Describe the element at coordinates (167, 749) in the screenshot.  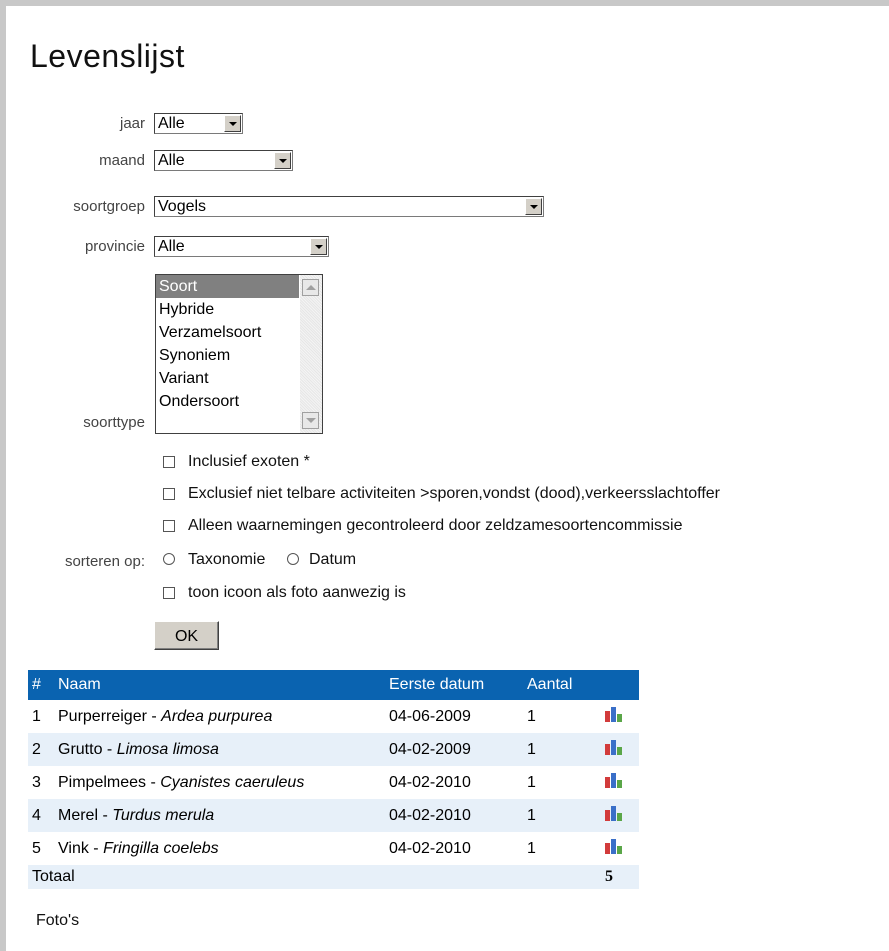
I see `scientific-name: Limosa limosa` at that location.